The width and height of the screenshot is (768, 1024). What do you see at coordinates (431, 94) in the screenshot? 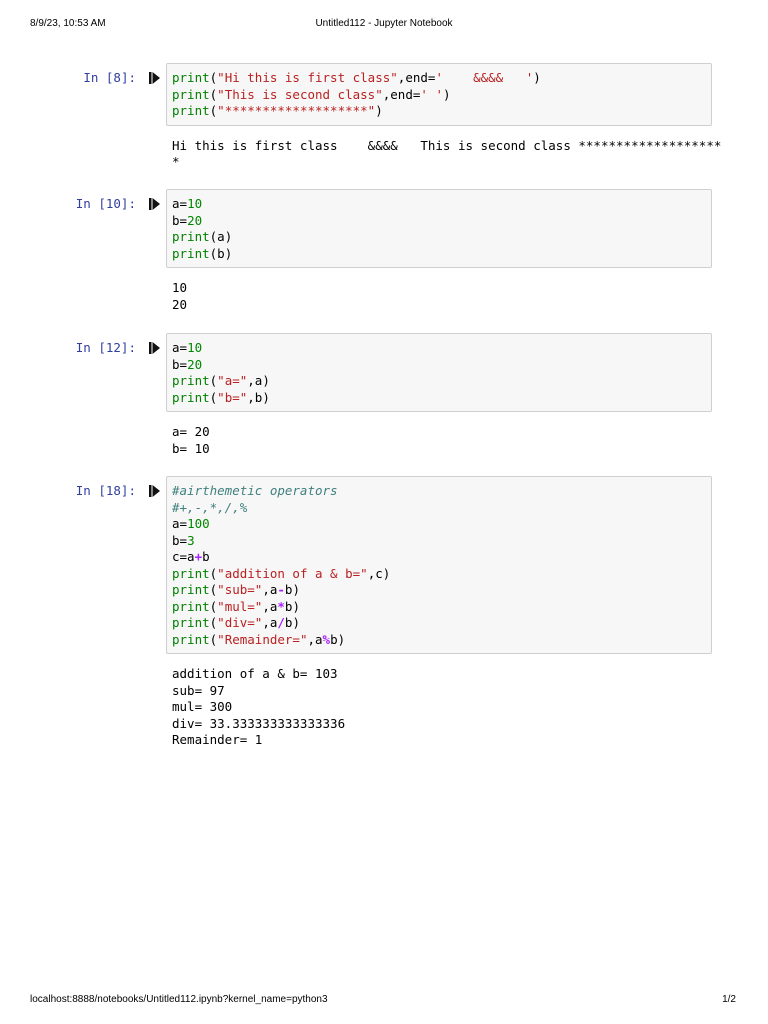
I see `code-token: ' '` at bounding box center [431, 94].